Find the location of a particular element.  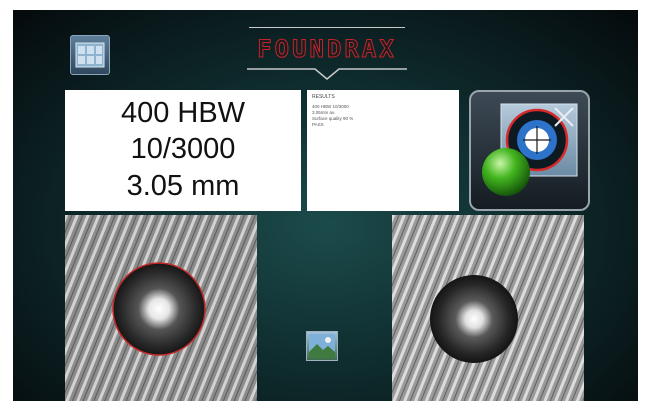

measure-target-icon is located at coordinates (530, 149).